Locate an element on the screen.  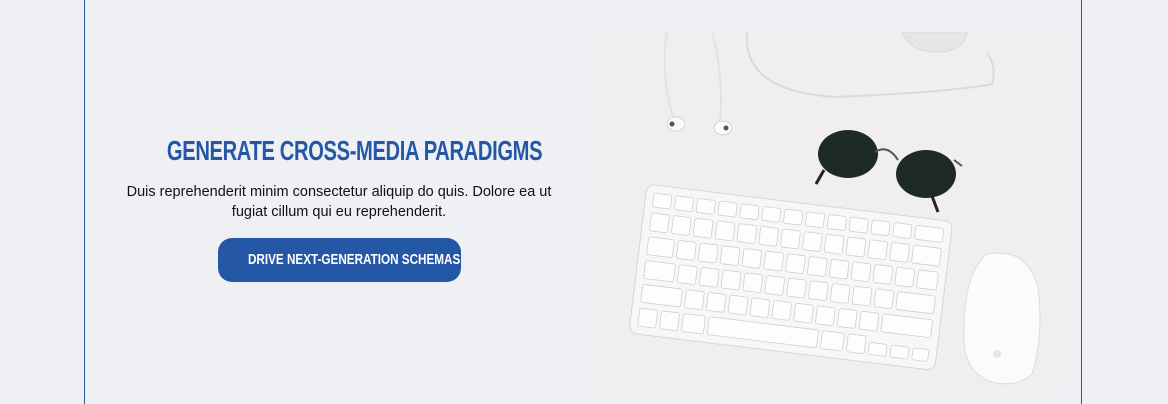
mouse-illustration is located at coordinates (1002, 318).